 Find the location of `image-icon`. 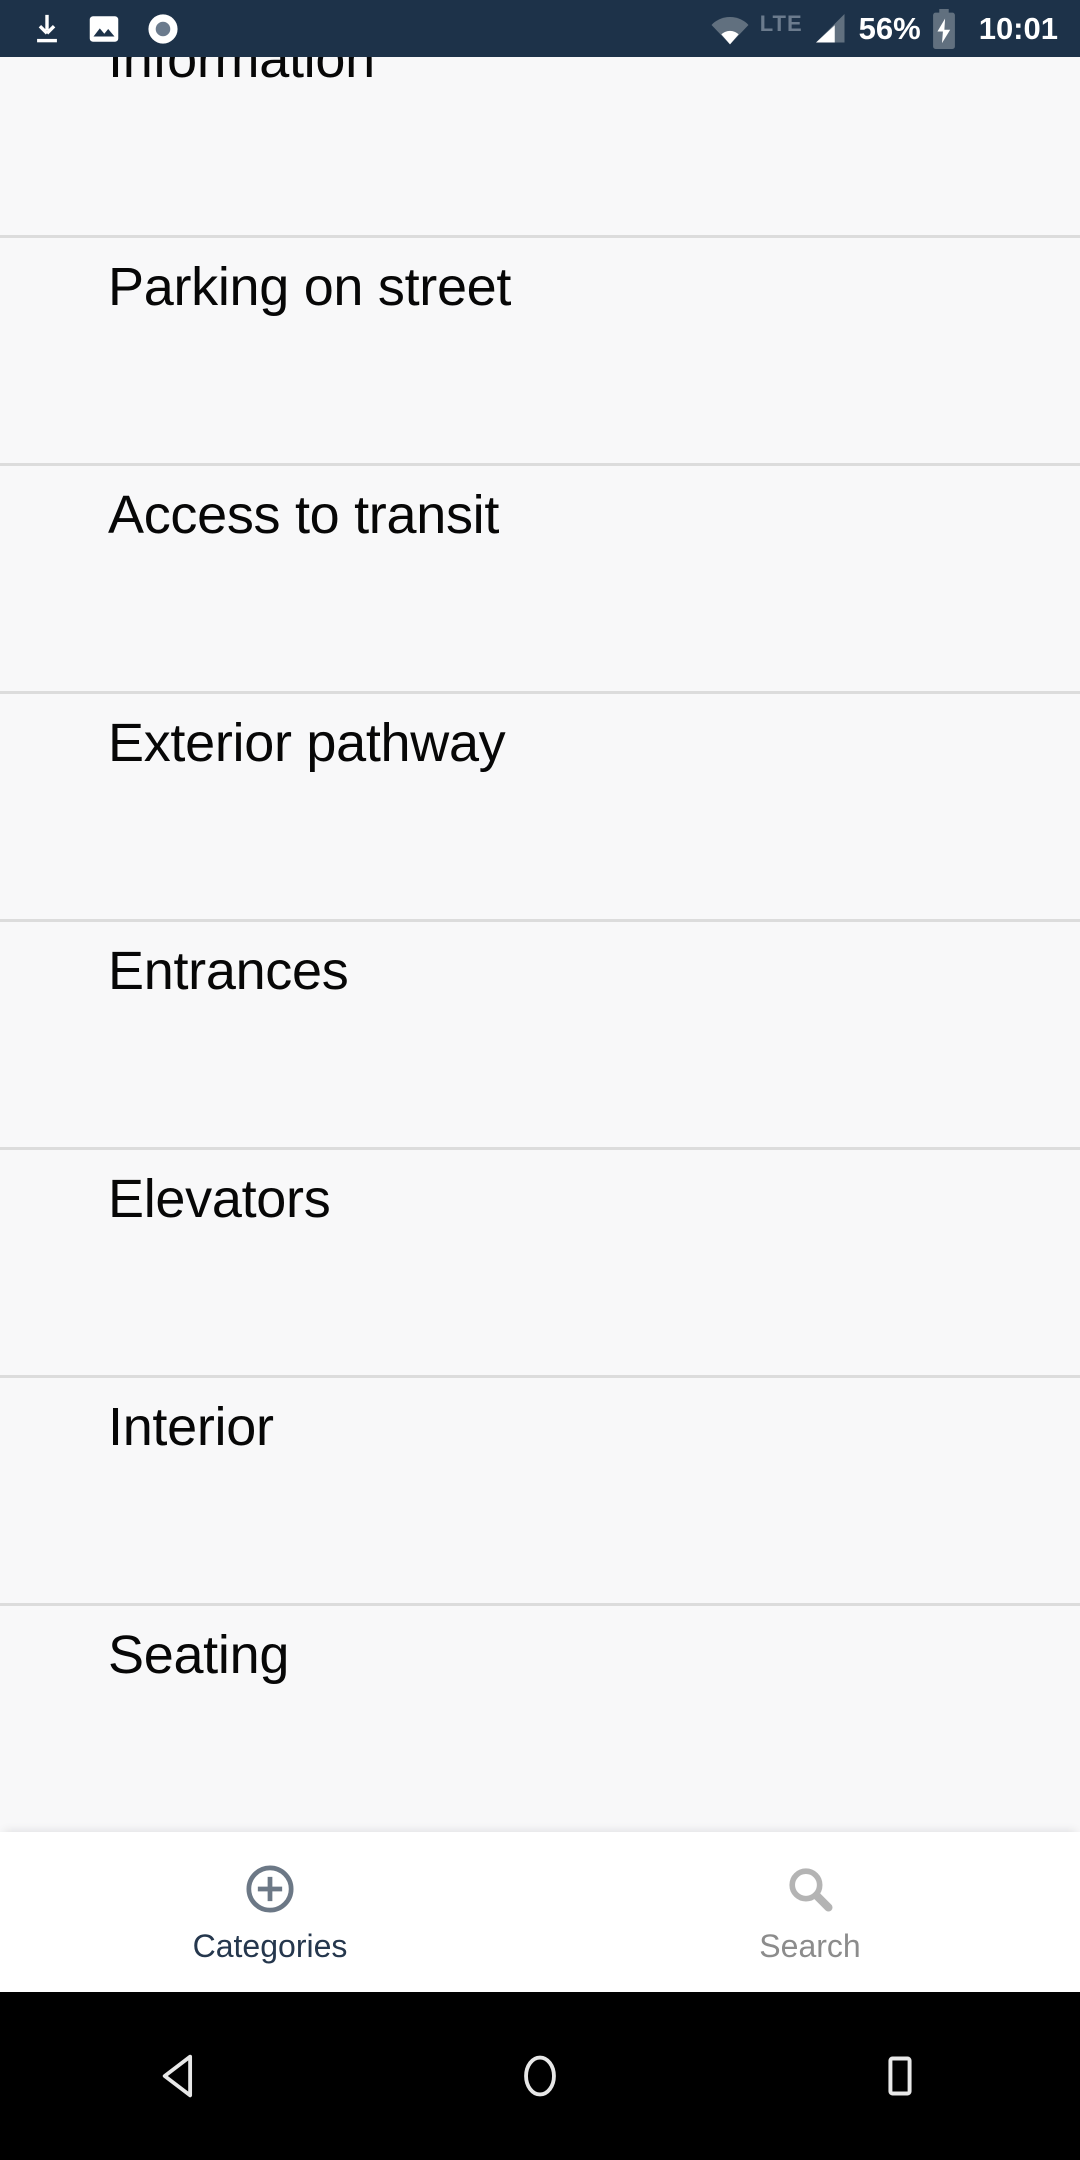

image-icon is located at coordinates (104, 28).